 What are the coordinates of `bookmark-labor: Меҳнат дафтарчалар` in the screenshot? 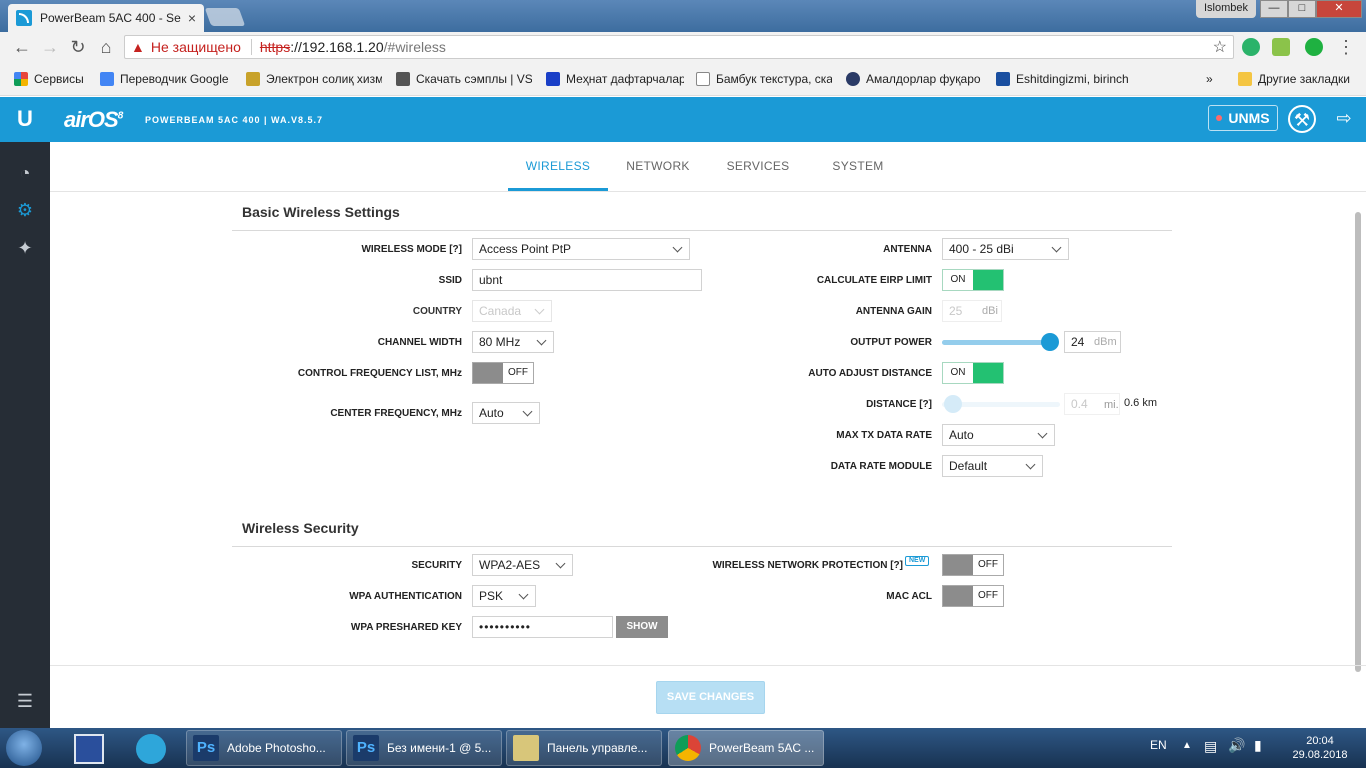 It's located at (615, 79).